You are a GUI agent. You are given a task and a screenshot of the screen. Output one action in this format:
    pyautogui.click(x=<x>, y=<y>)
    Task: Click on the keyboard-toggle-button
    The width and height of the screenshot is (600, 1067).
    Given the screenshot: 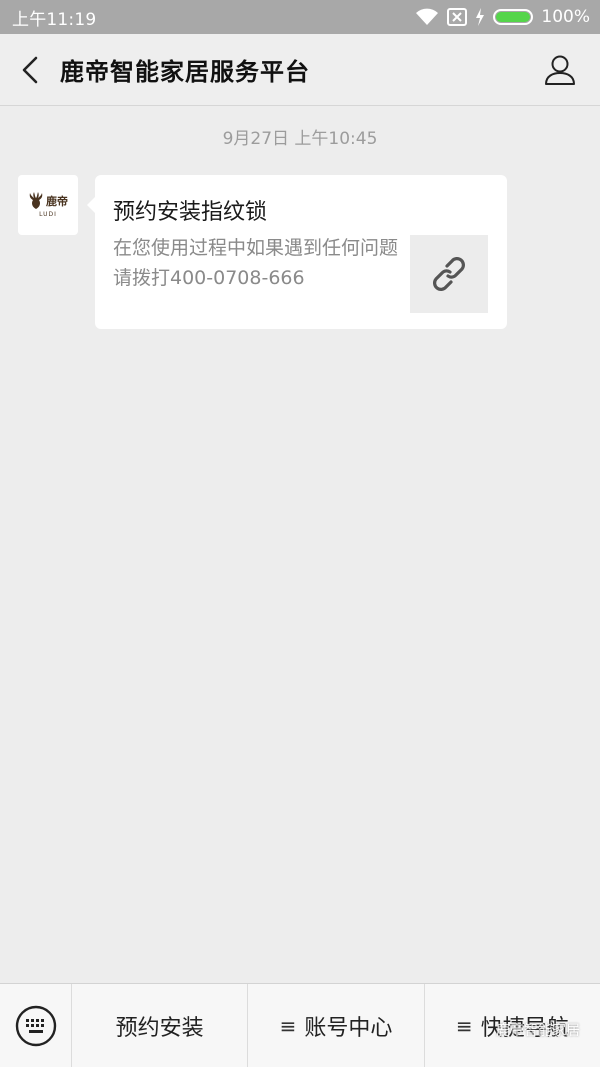 What is the action you would take?
    pyautogui.click(x=36, y=1025)
    